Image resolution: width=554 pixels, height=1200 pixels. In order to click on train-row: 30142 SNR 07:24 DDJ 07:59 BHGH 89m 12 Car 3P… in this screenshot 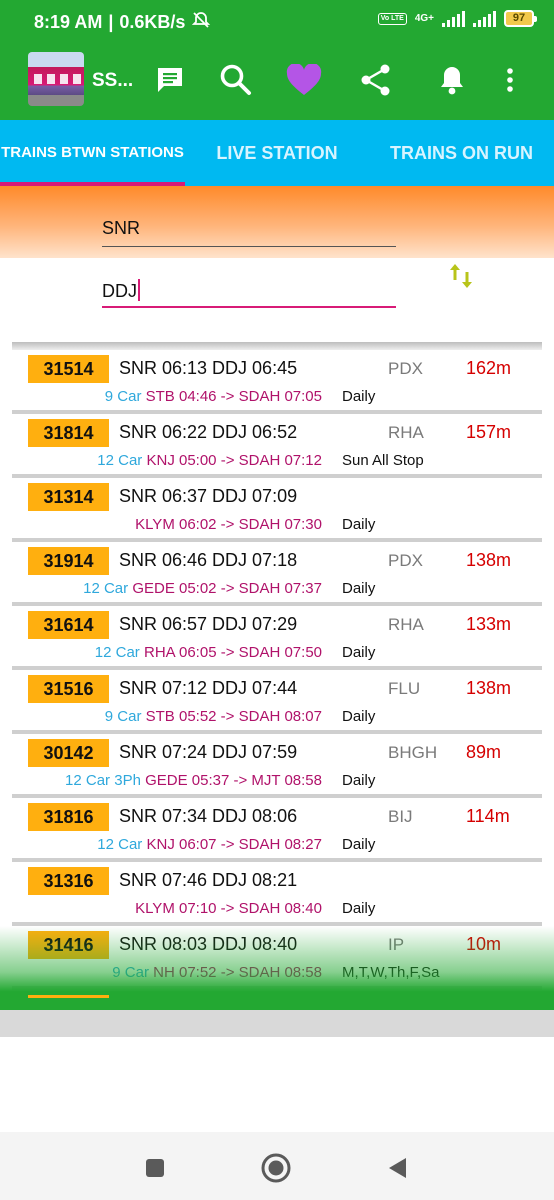, I will do `click(277, 766)`.